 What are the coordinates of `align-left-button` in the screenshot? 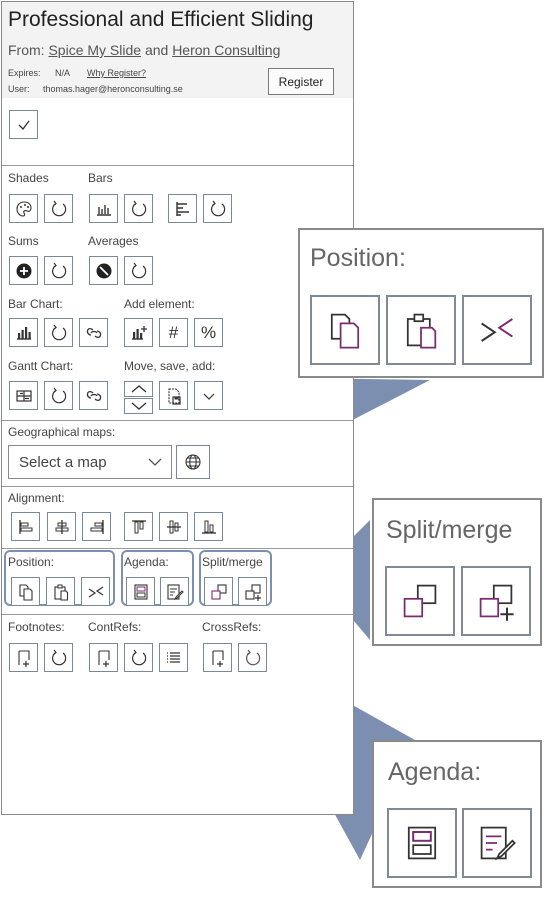 It's located at (25, 526).